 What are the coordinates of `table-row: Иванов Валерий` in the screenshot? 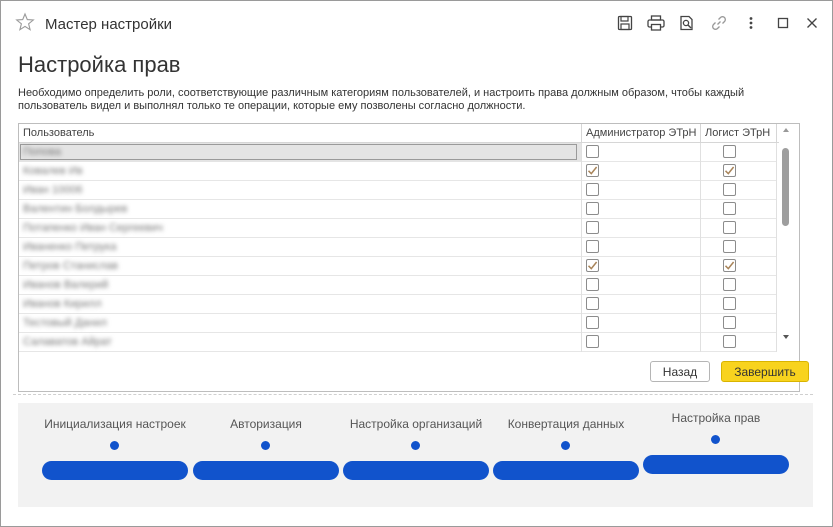 It's located at (398, 285).